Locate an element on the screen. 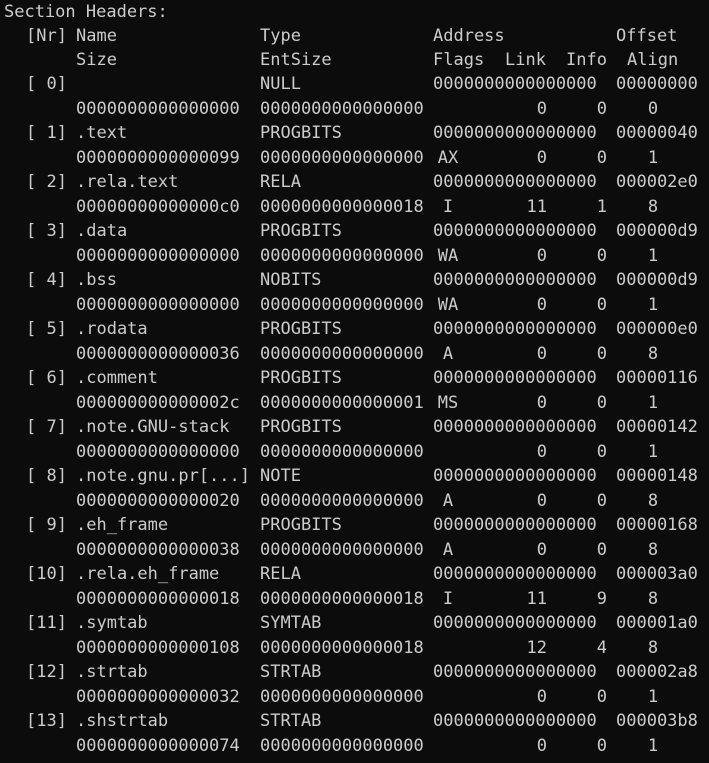 Image resolution: width=709 pixels, height=763 pixels. section-name: .data is located at coordinates (102, 231).